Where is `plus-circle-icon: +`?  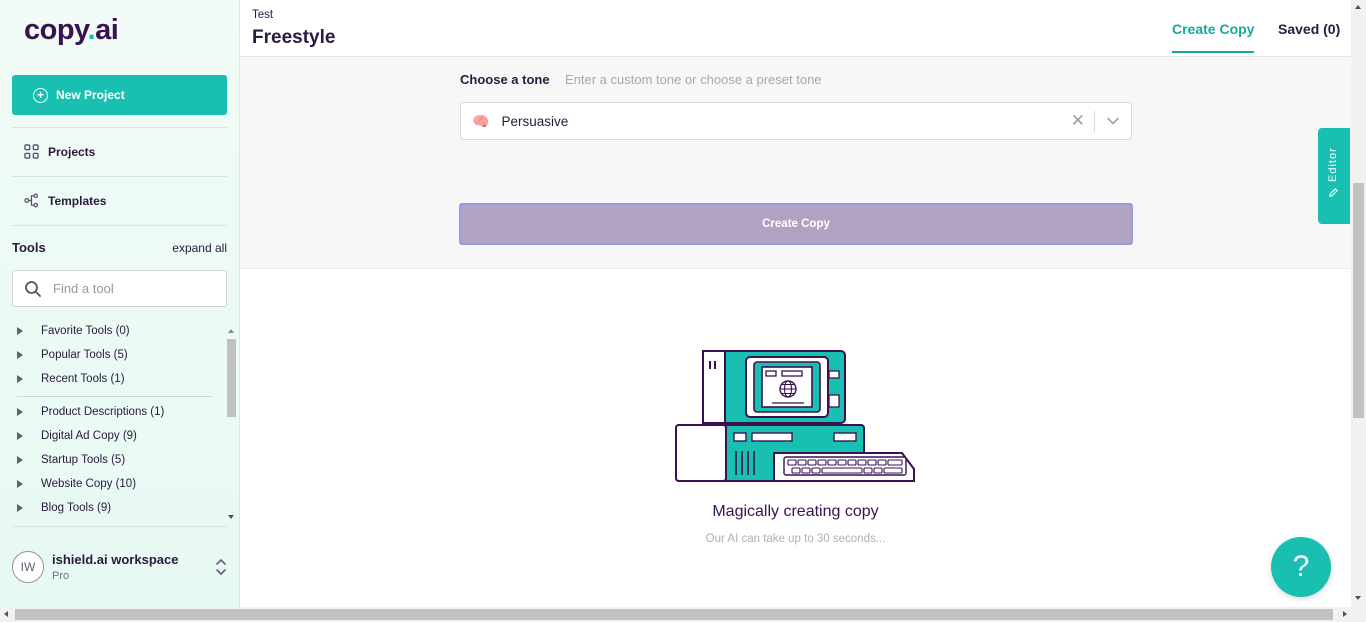 plus-circle-icon: + is located at coordinates (40, 95).